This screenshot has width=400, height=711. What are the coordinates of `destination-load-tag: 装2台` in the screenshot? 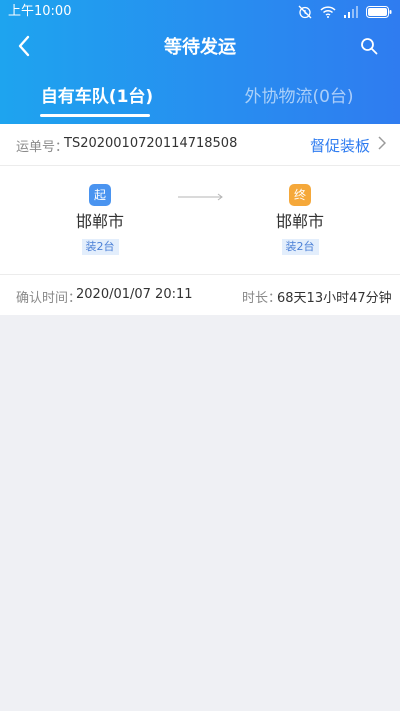 It's located at (300, 247).